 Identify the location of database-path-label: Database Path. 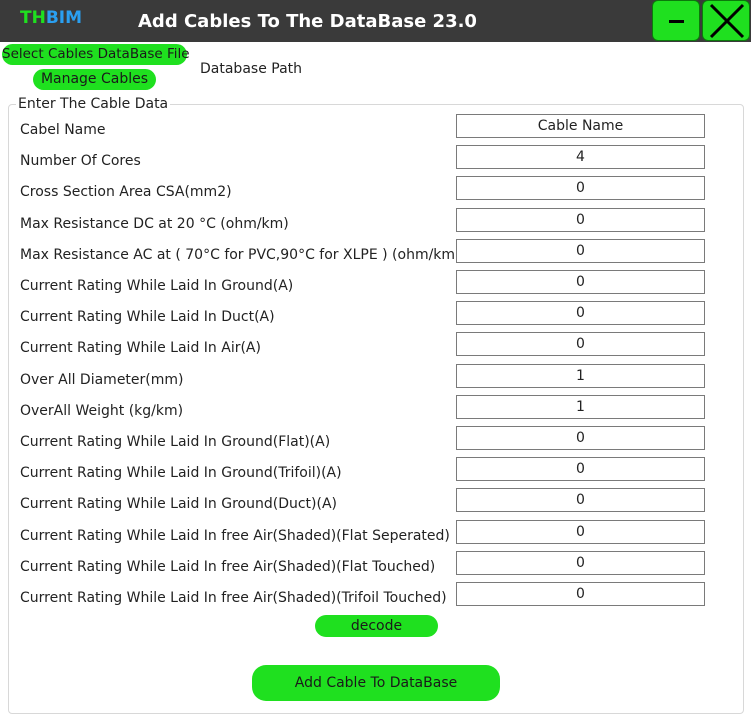
(251, 69).